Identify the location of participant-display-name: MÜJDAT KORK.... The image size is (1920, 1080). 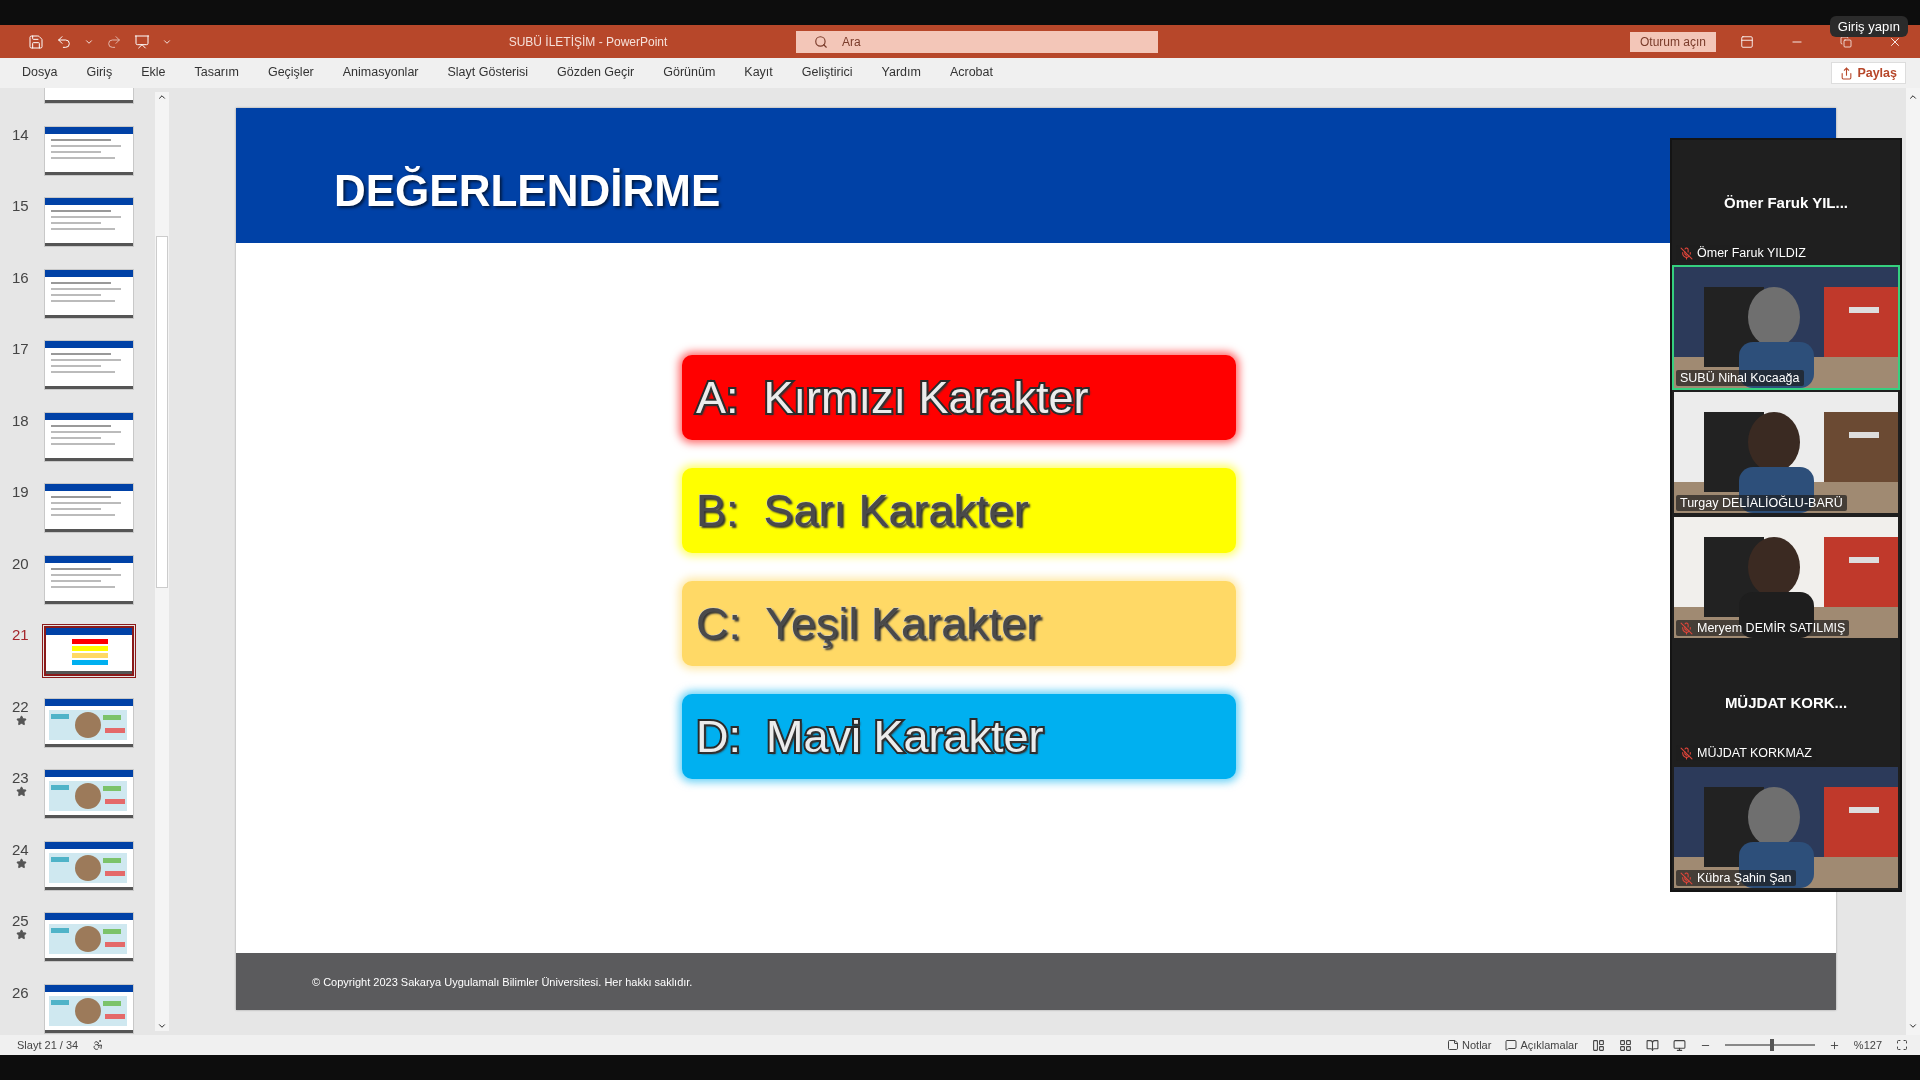
(1786, 702).